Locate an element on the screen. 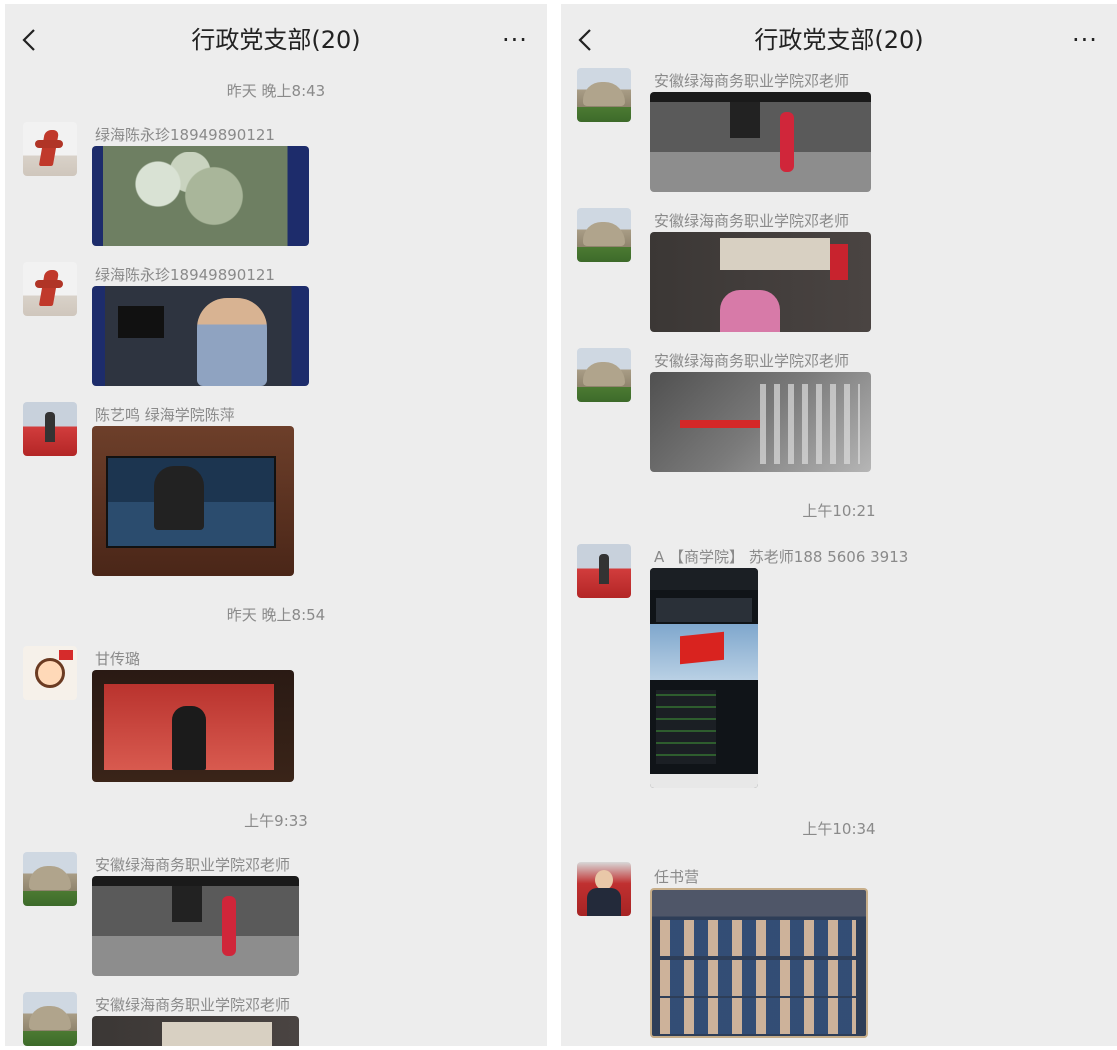 The width and height of the screenshot is (1117, 1050). sender-name: 甘传璐 is located at coordinates (118, 659).